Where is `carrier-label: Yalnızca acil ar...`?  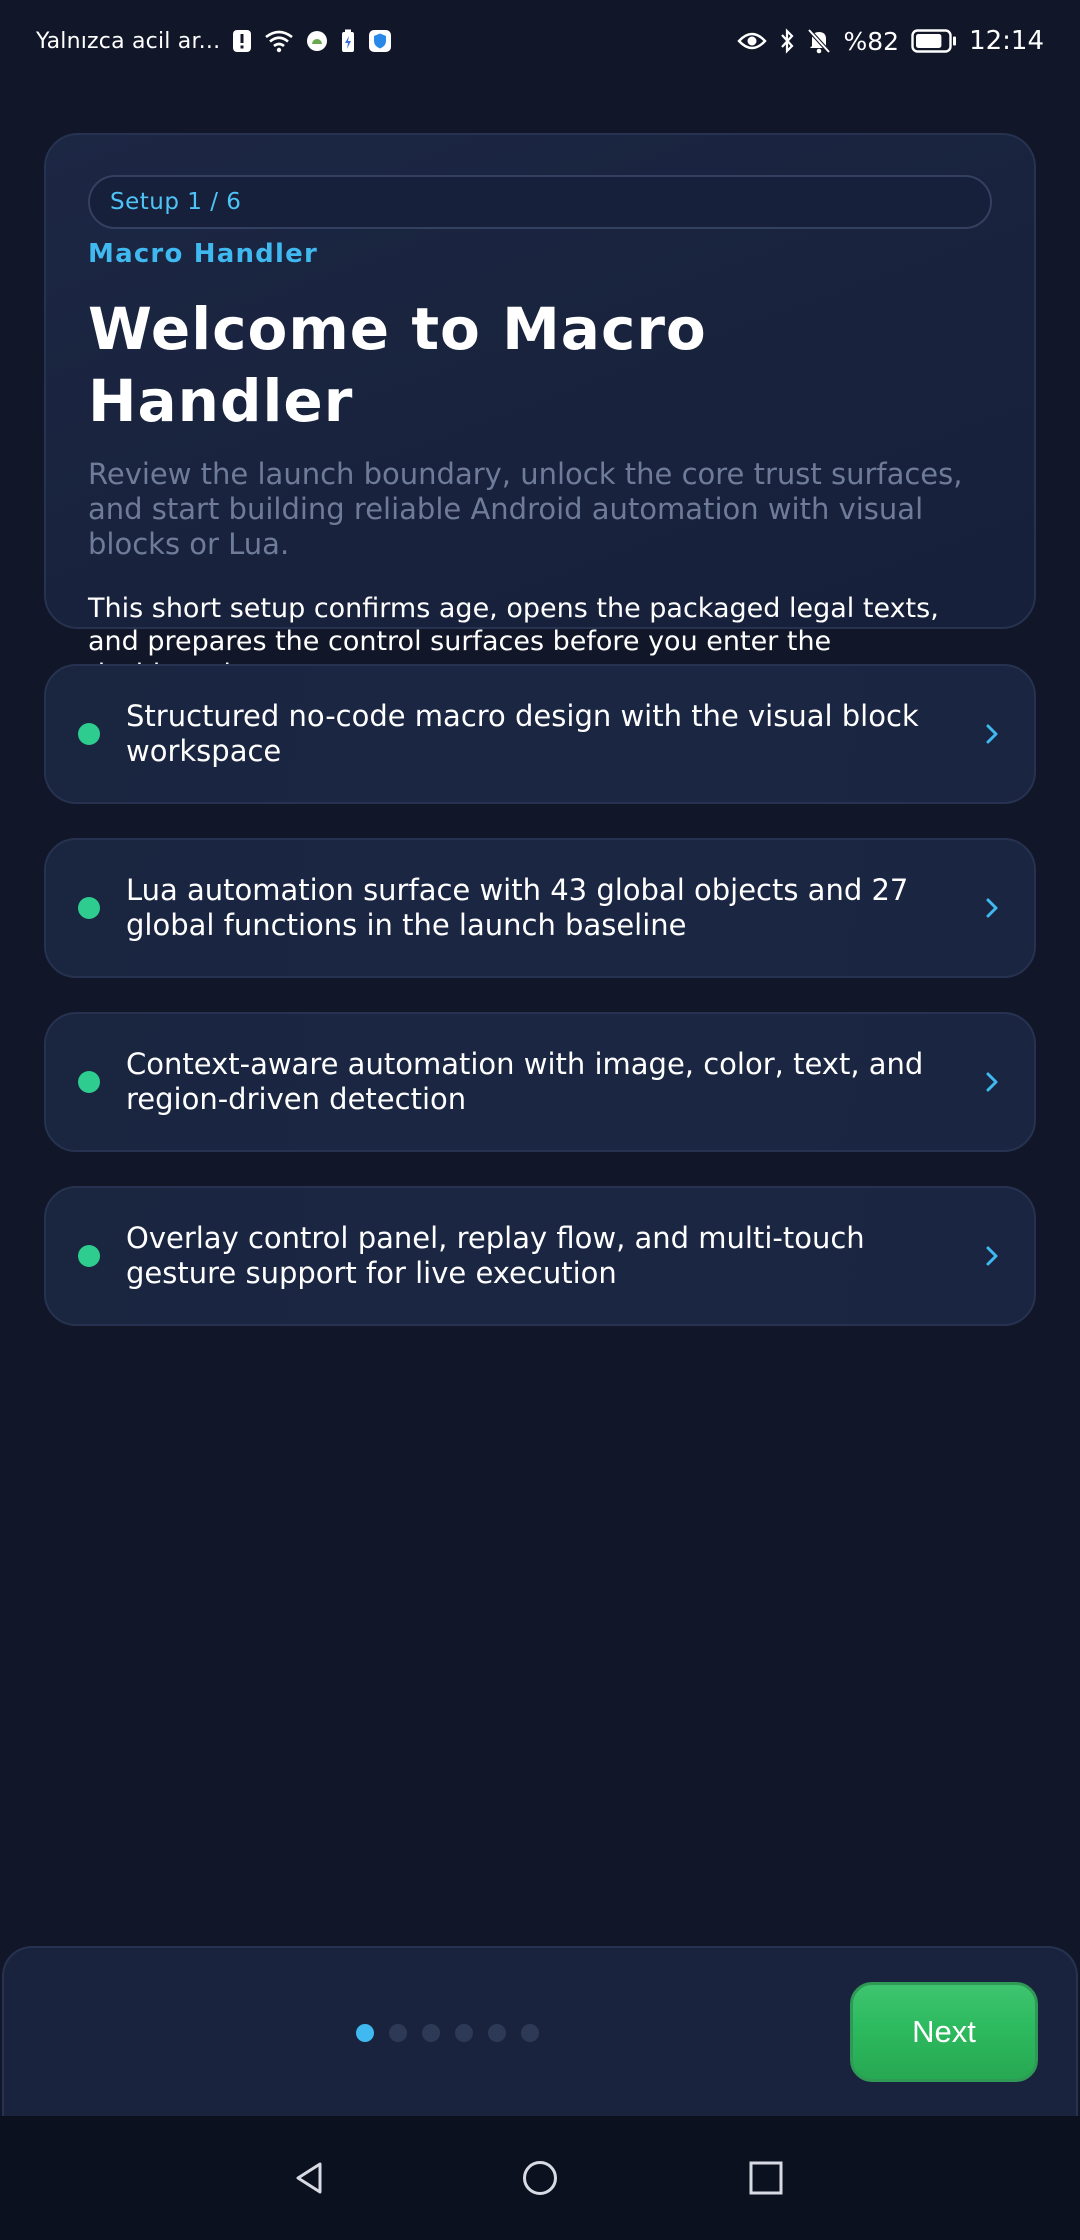 carrier-label: Yalnızca acil ar... is located at coordinates (128, 41).